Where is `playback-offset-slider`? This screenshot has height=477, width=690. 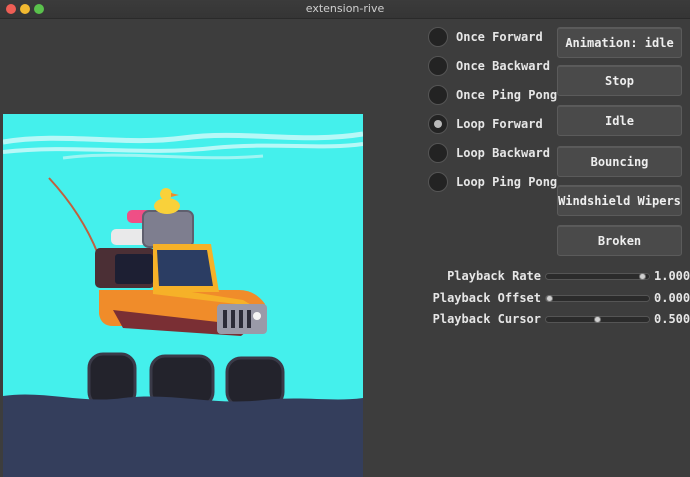 playback-offset-slider is located at coordinates (597, 298).